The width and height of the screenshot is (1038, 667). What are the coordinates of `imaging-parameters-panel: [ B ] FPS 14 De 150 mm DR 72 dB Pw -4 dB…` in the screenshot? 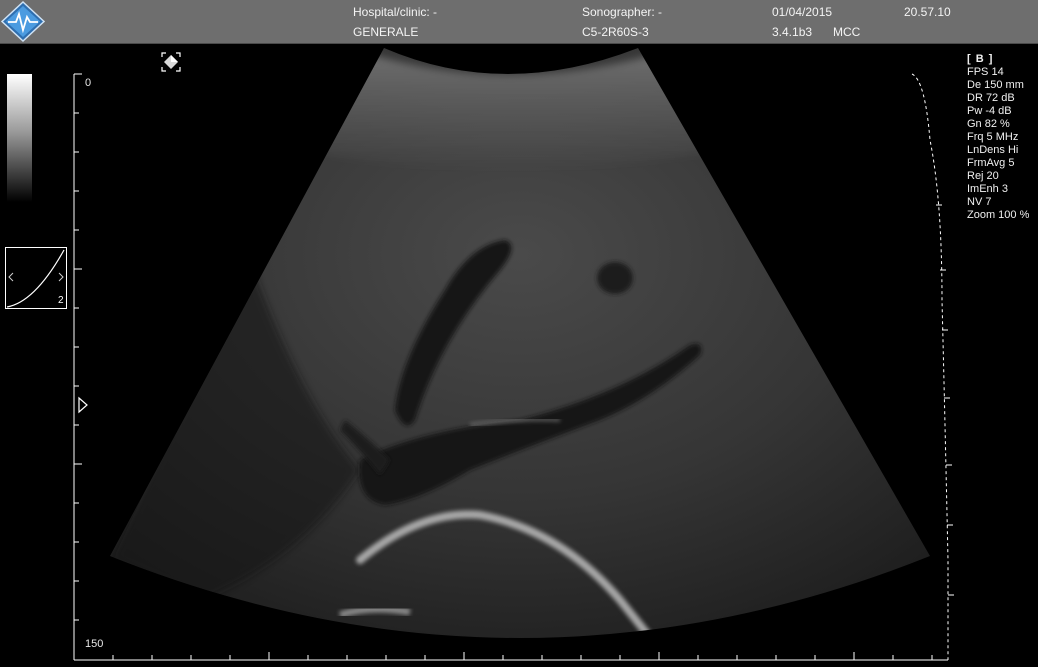 It's located at (998, 137).